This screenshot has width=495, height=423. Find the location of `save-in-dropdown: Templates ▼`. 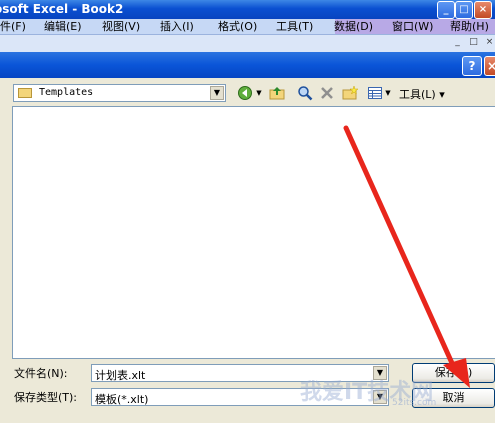

save-in-dropdown: Templates ▼ is located at coordinates (119, 93).